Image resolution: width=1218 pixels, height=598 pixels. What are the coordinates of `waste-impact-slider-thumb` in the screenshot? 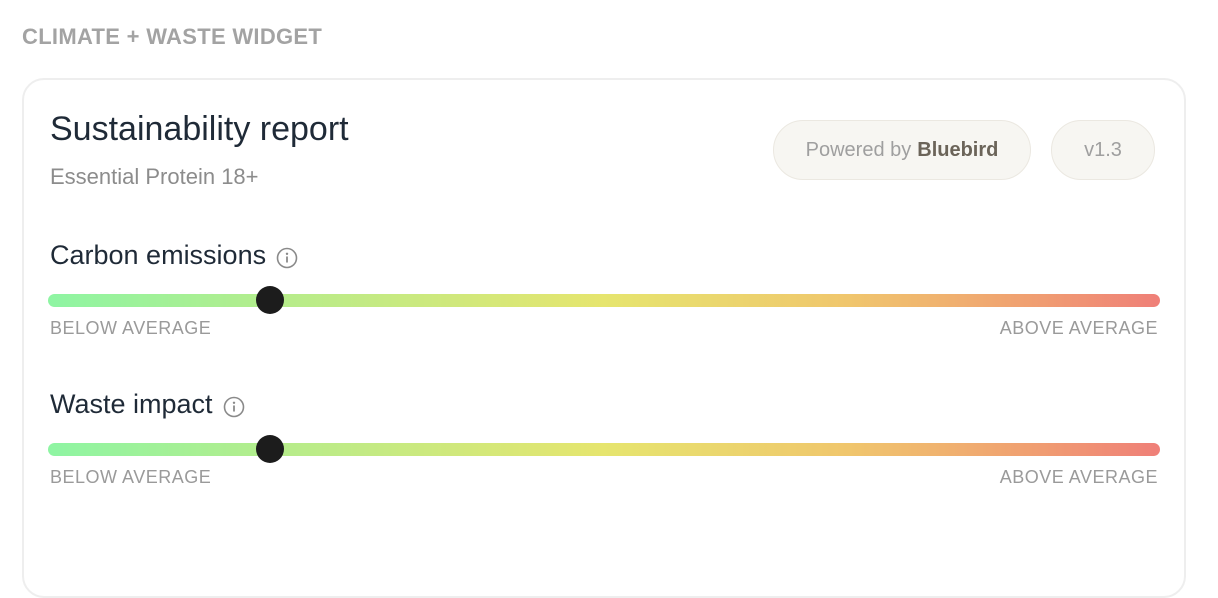 It's located at (270, 449).